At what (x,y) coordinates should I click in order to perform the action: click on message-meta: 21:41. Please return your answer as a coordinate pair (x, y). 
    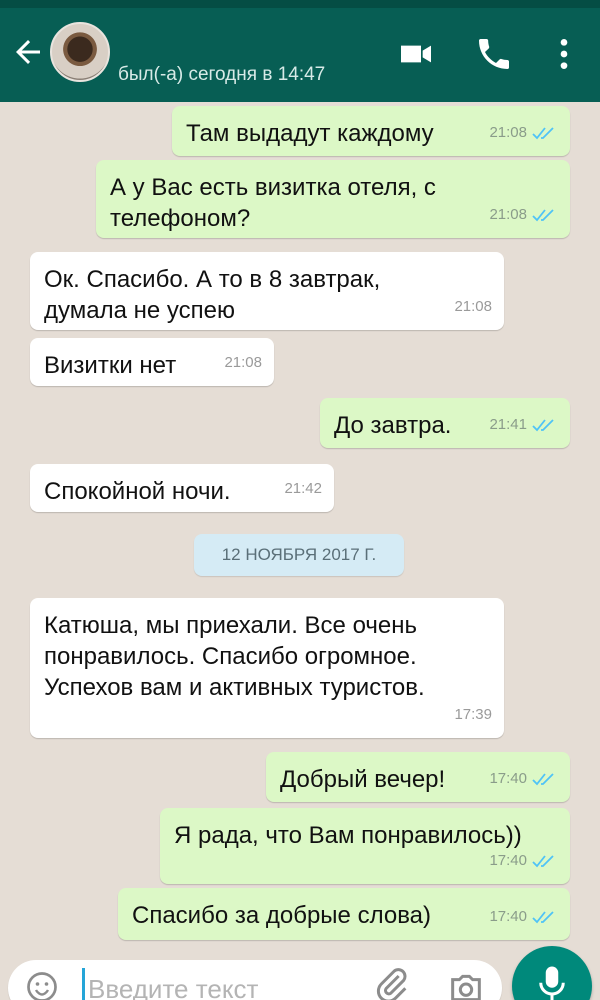
    Looking at the image, I should click on (523, 424).